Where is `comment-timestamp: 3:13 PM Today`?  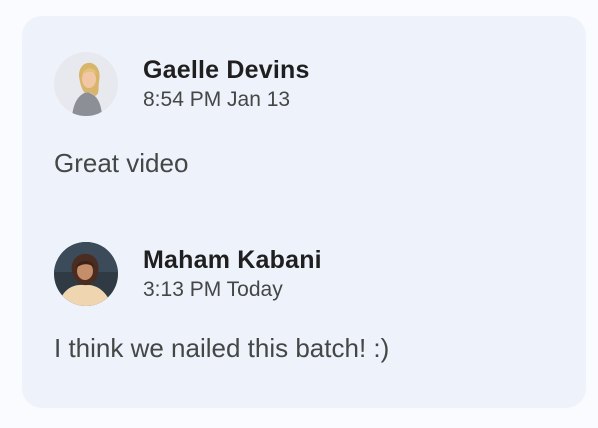 comment-timestamp: 3:13 PM Today is located at coordinates (213, 289).